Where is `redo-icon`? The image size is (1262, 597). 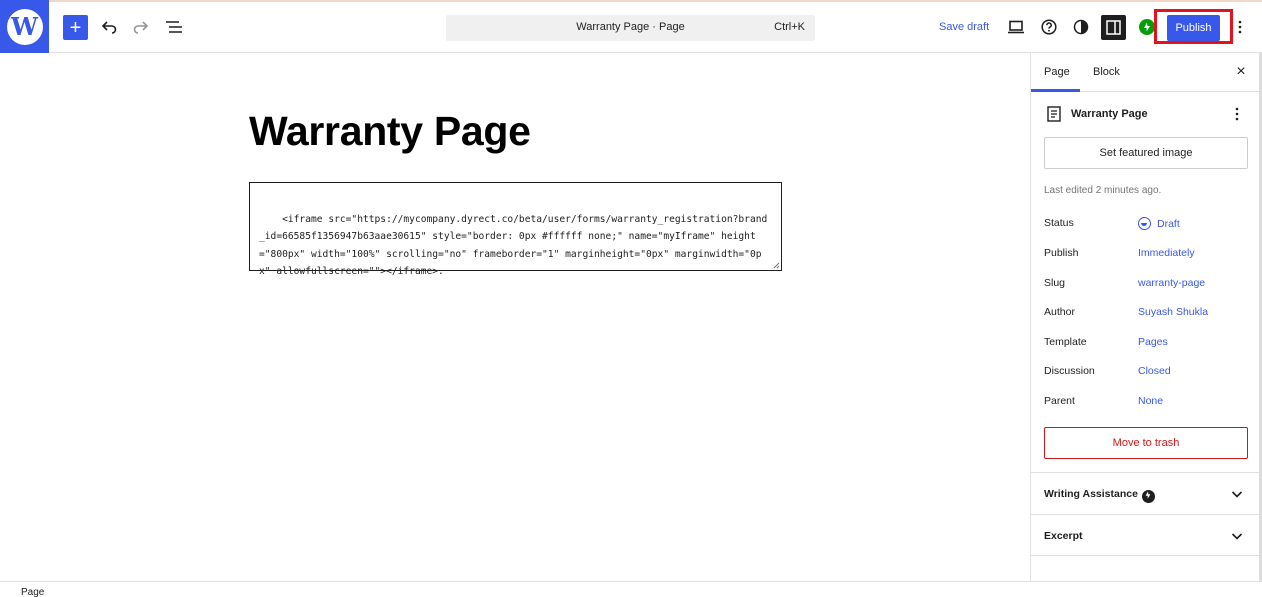
redo-icon is located at coordinates (141, 27).